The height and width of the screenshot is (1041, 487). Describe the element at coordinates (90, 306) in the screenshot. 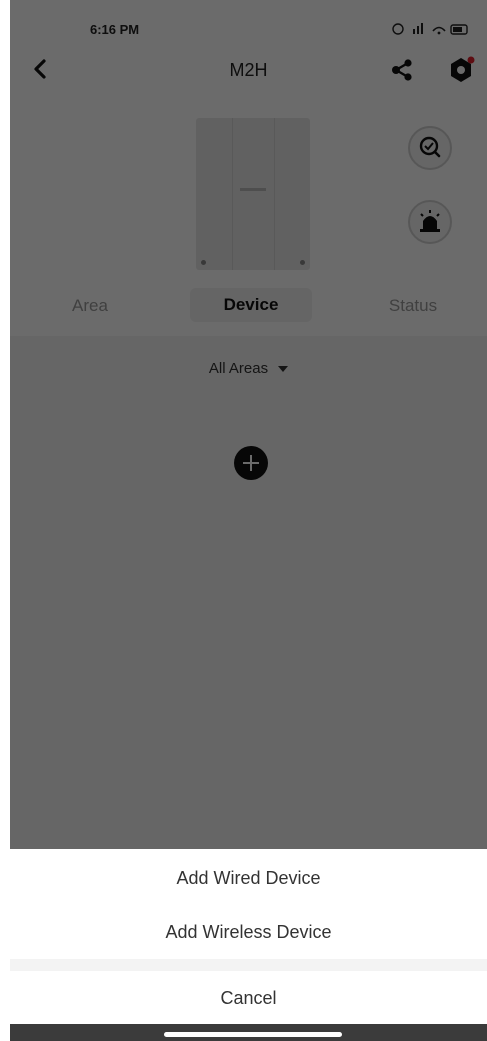

I see `tab-area: Area` at that location.